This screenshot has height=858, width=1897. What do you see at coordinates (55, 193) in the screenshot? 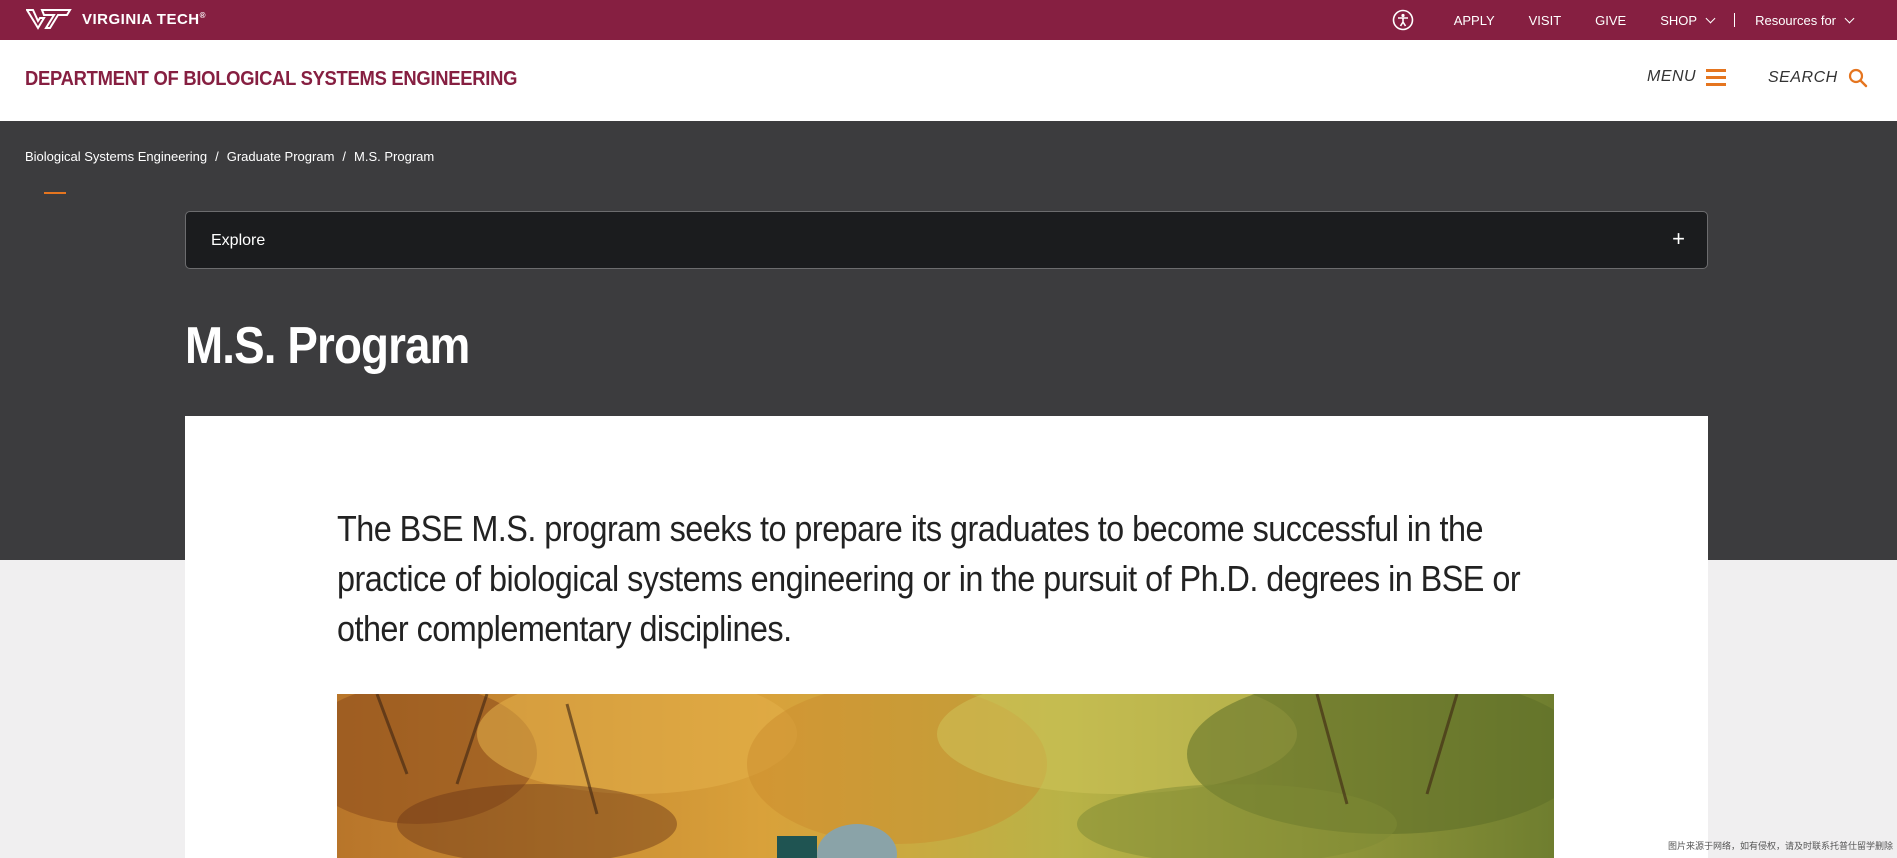
I see `accent-dash` at bounding box center [55, 193].